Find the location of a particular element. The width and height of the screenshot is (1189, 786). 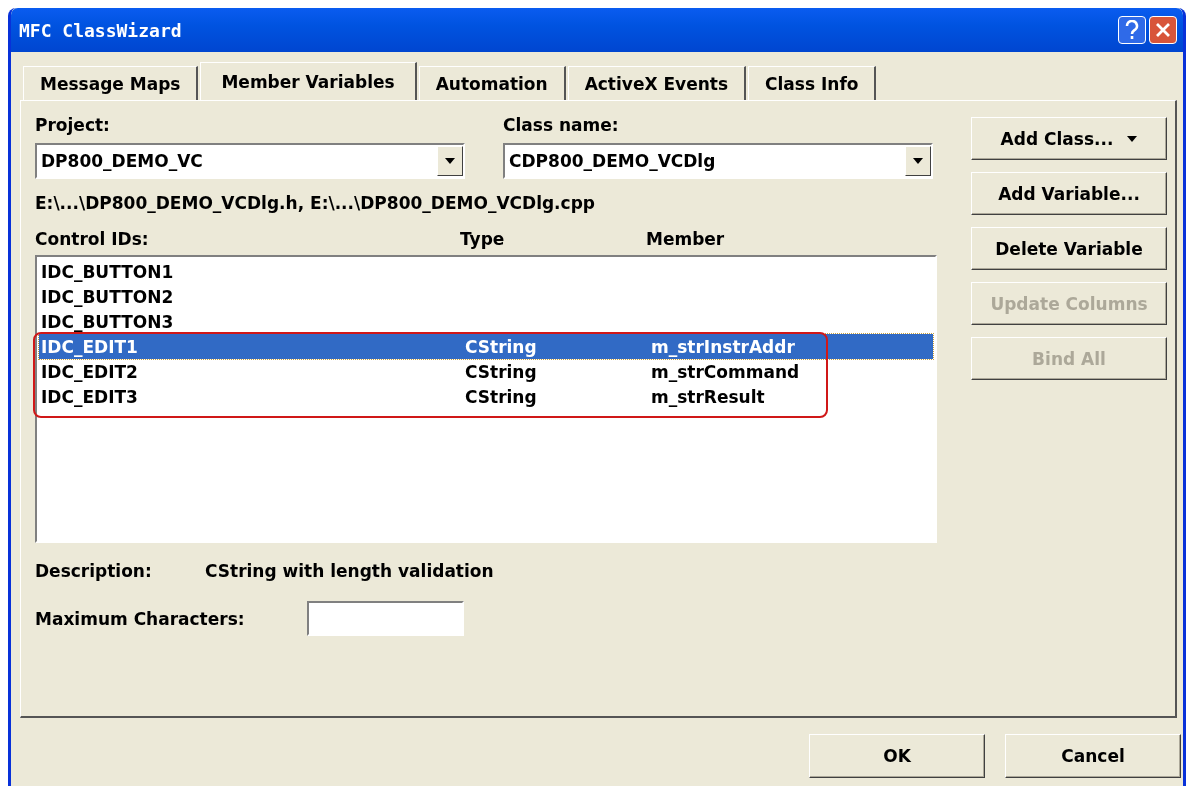

file-paths: E:\...\DP800_DEMO_VCDlg.h, E:\...\DP800_DEMO_VCDlg.cpp is located at coordinates (315, 203).